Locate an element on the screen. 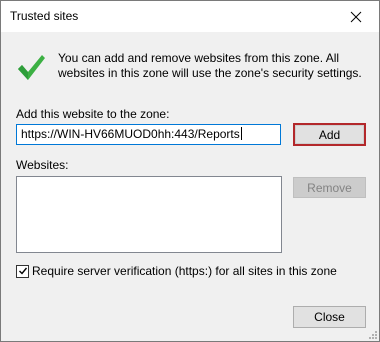 Image resolution: width=380 pixels, height=342 pixels. add-button-label: Add is located at coordinates (329, 134).